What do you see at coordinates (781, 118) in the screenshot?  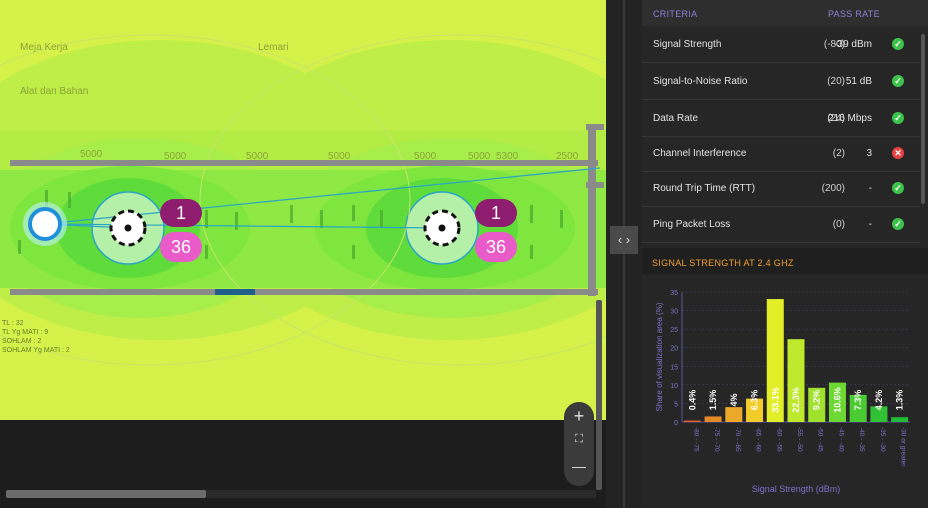 I see `criteria-row-data-rate: Data Rate (24) 216 Mbps ✓` at bounding box center [781, 118].